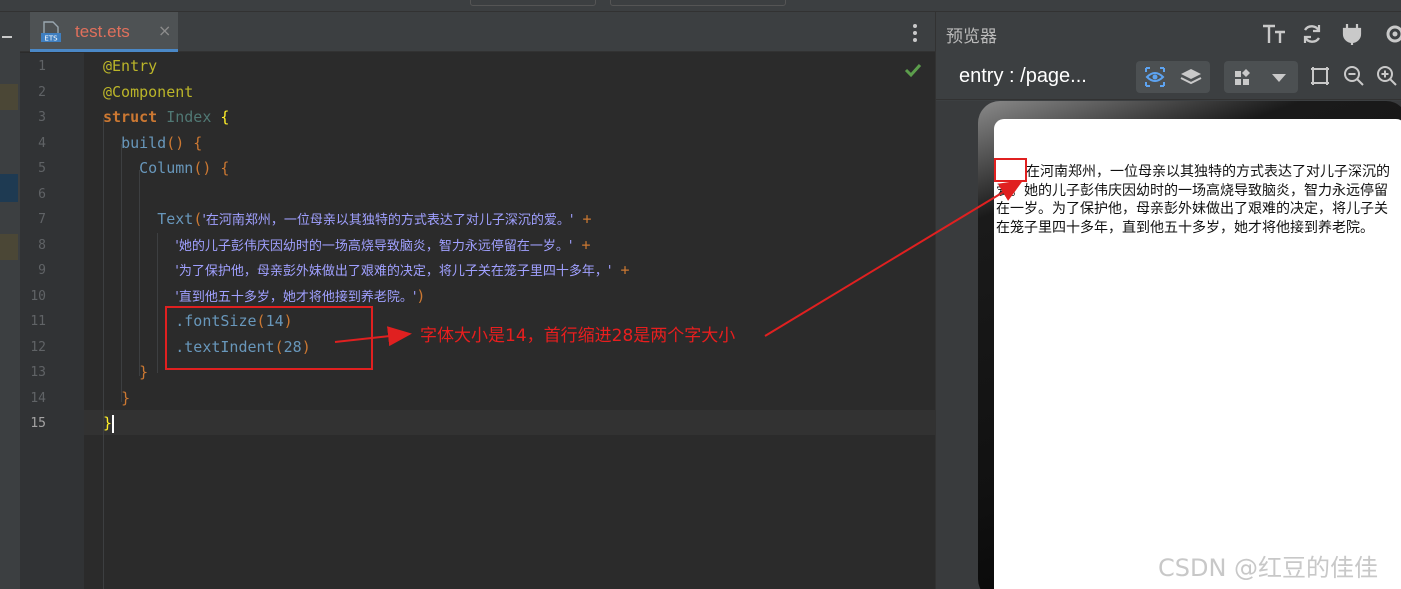 The image size is (1401, 589). Describe the element at coordinates (1261, 77) in the screenshot. I see `layout-dropdown` at that location.